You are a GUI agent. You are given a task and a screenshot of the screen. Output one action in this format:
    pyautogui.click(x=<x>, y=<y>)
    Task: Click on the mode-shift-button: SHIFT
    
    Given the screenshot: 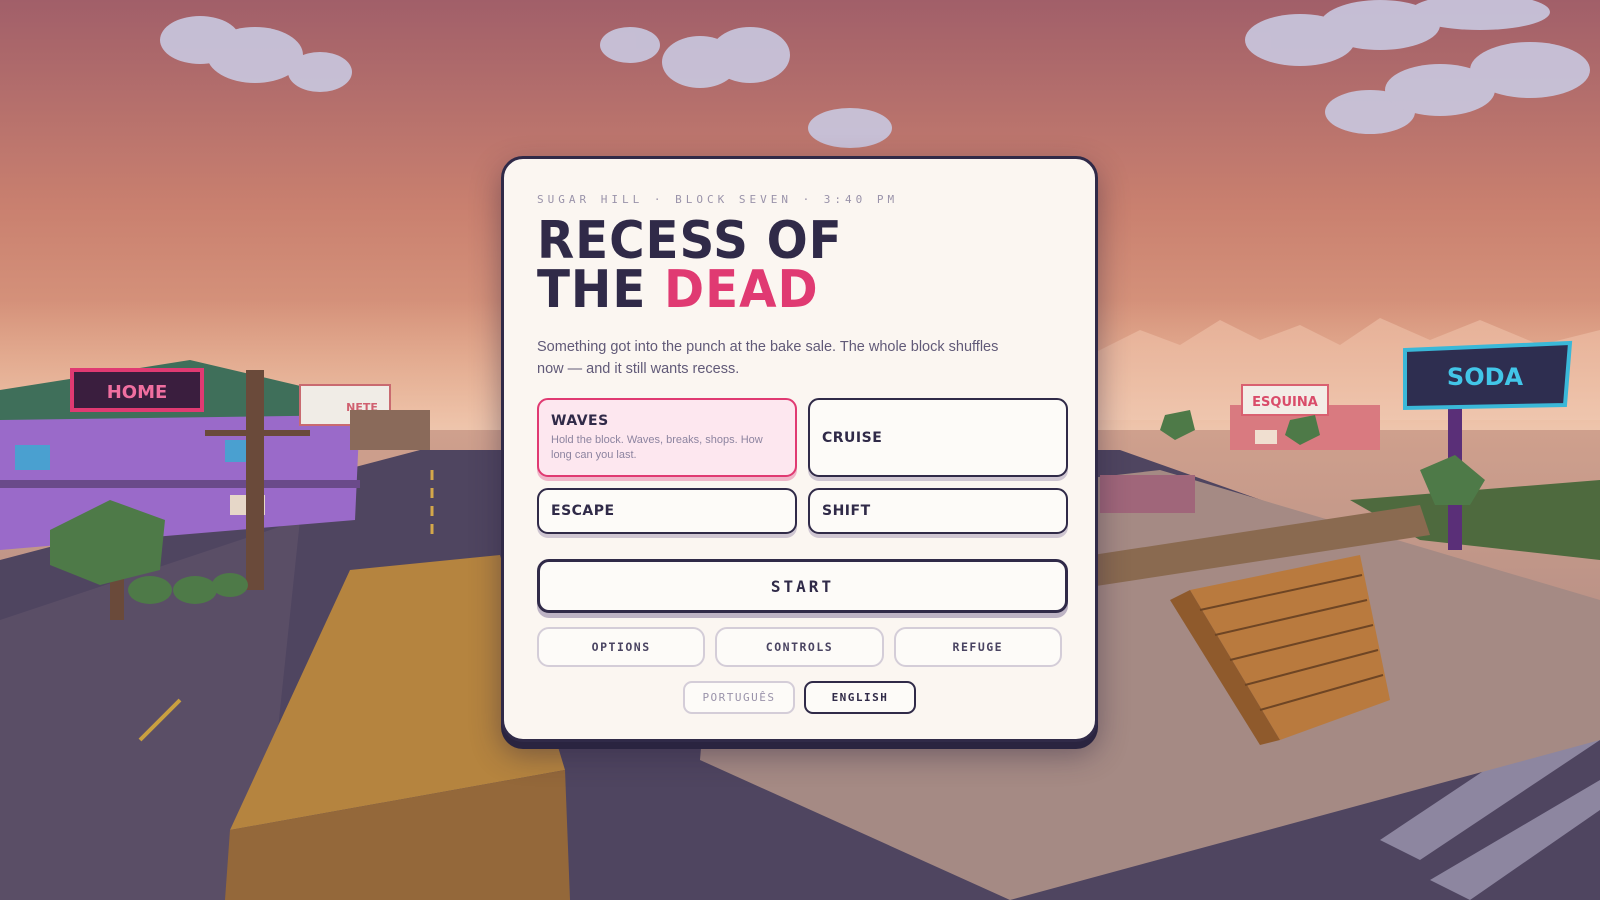 What is the action you would take?
    pyautogui.click(x=938, y=511)
    